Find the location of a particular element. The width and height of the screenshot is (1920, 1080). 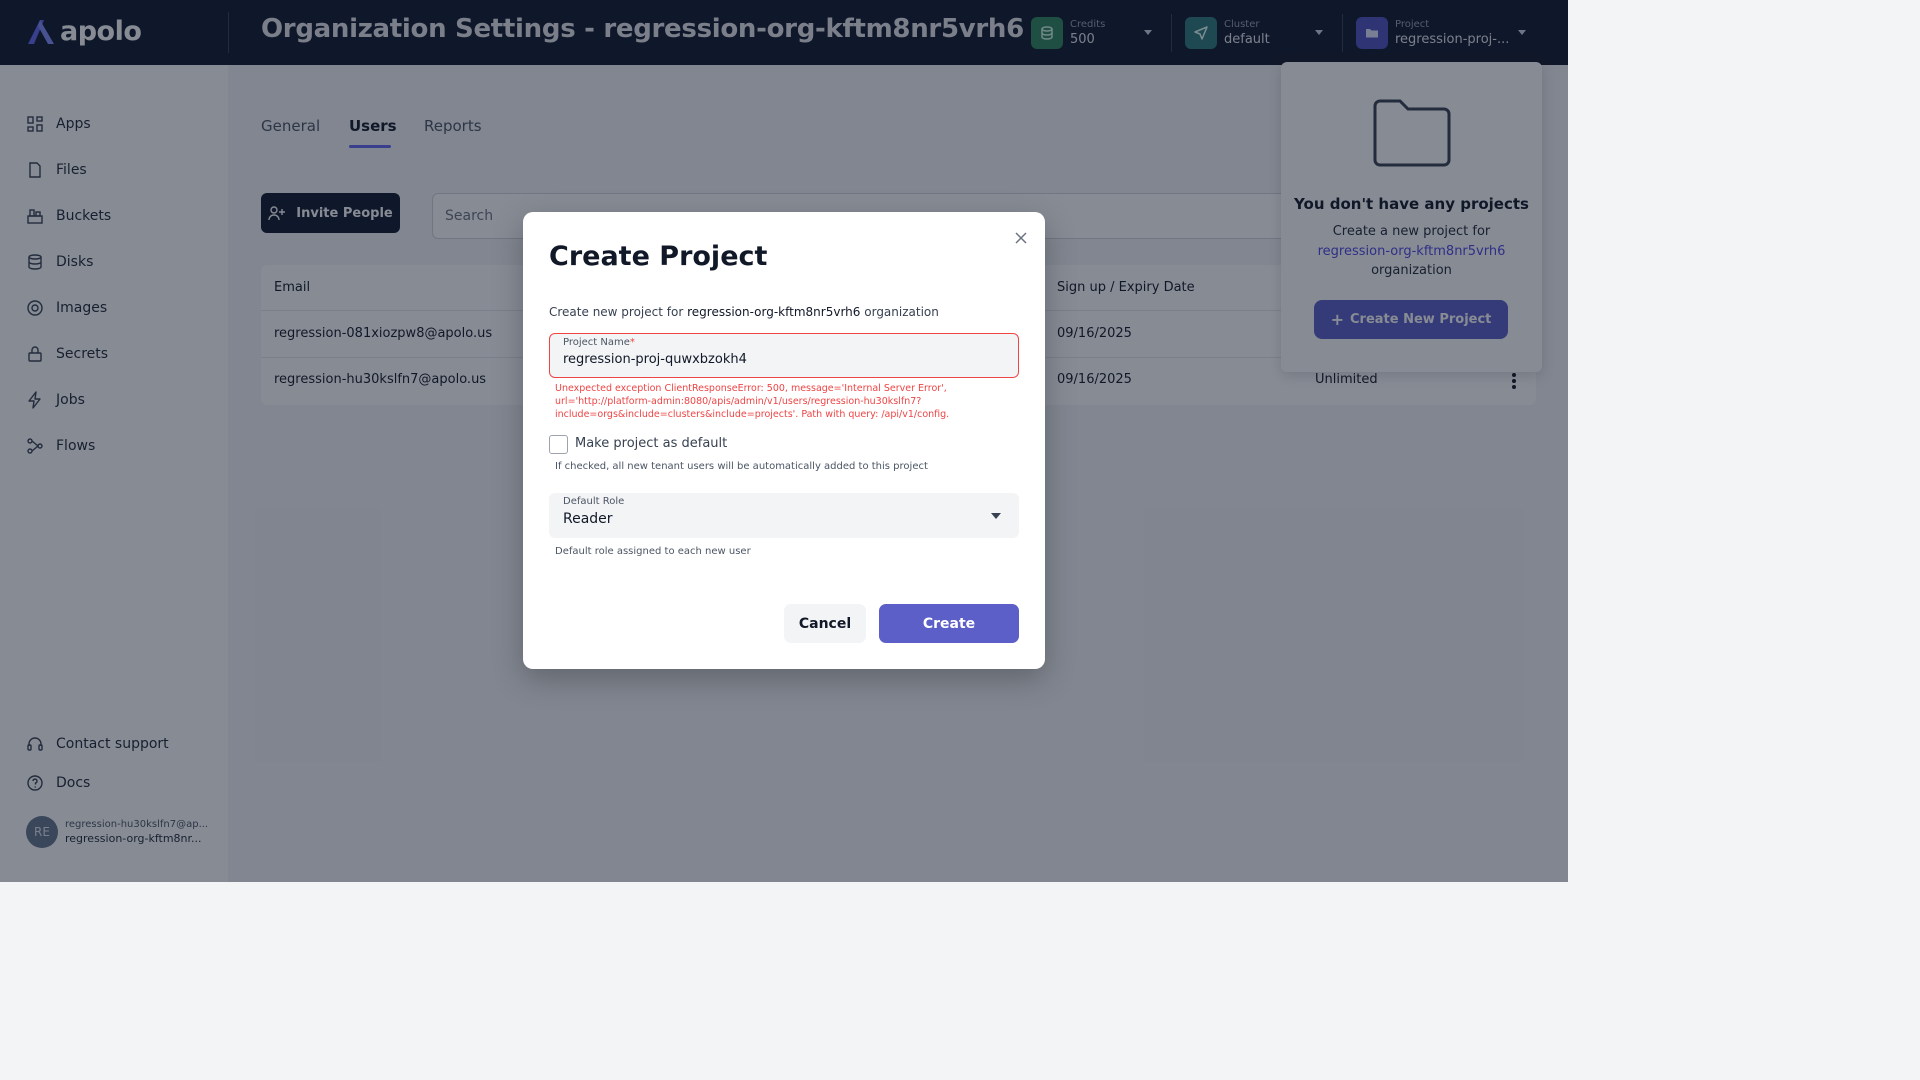

default-role-label: Default Role is located at coordinates (594, 501).